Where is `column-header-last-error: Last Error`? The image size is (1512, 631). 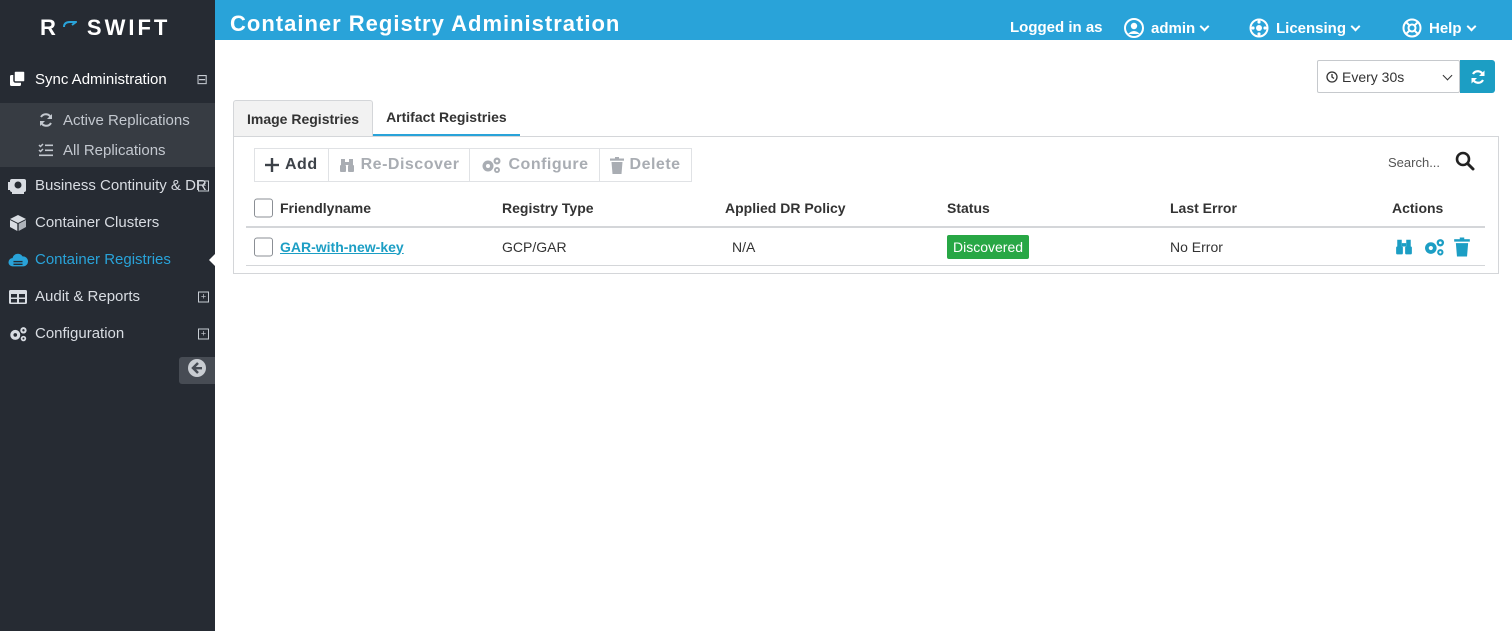
column-header-last-error: Last Error is located at coordinates (1203, 208).